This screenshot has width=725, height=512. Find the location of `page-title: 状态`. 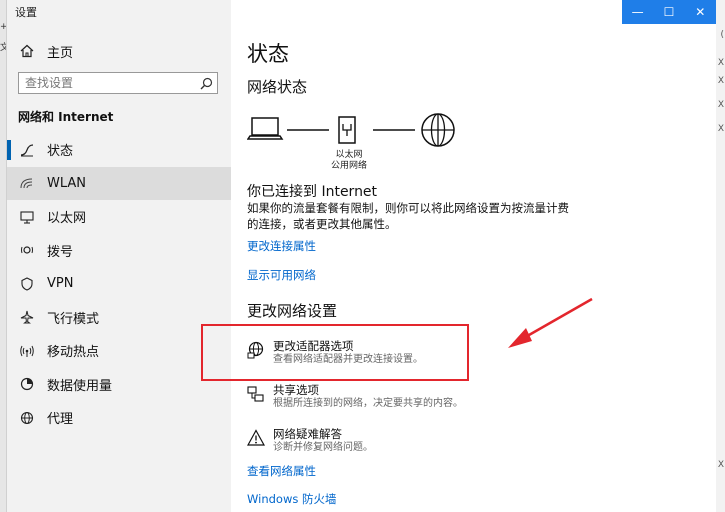

page-title: 状态 is located at coordinates (268, 54).